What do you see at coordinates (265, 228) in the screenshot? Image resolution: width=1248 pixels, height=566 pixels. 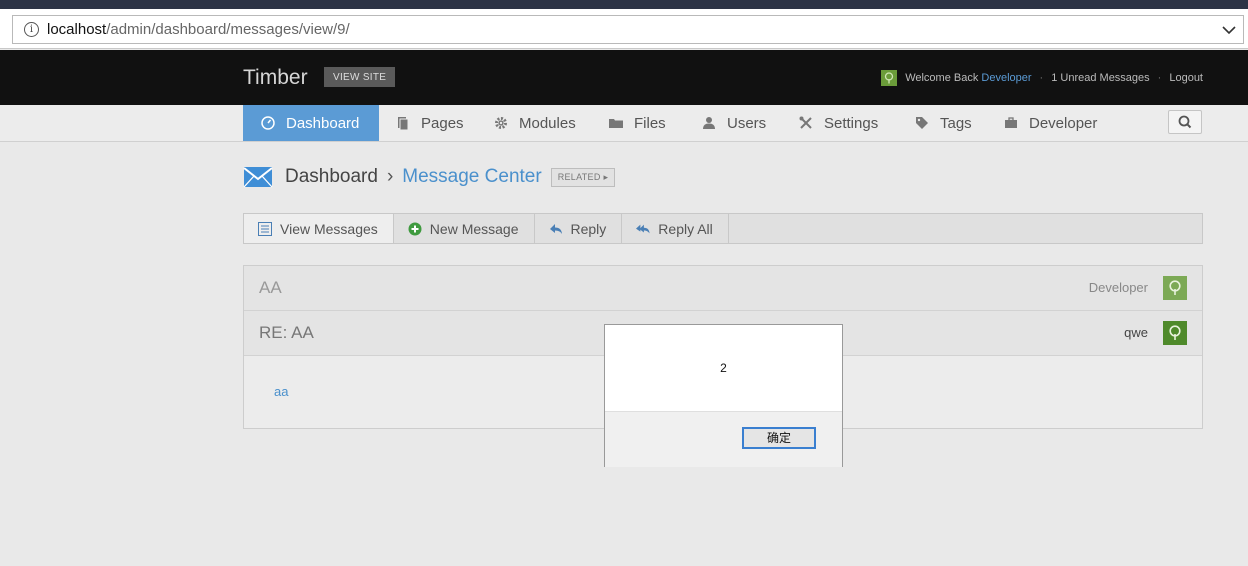 I see `list-icon` at bounding box center [265, 228].